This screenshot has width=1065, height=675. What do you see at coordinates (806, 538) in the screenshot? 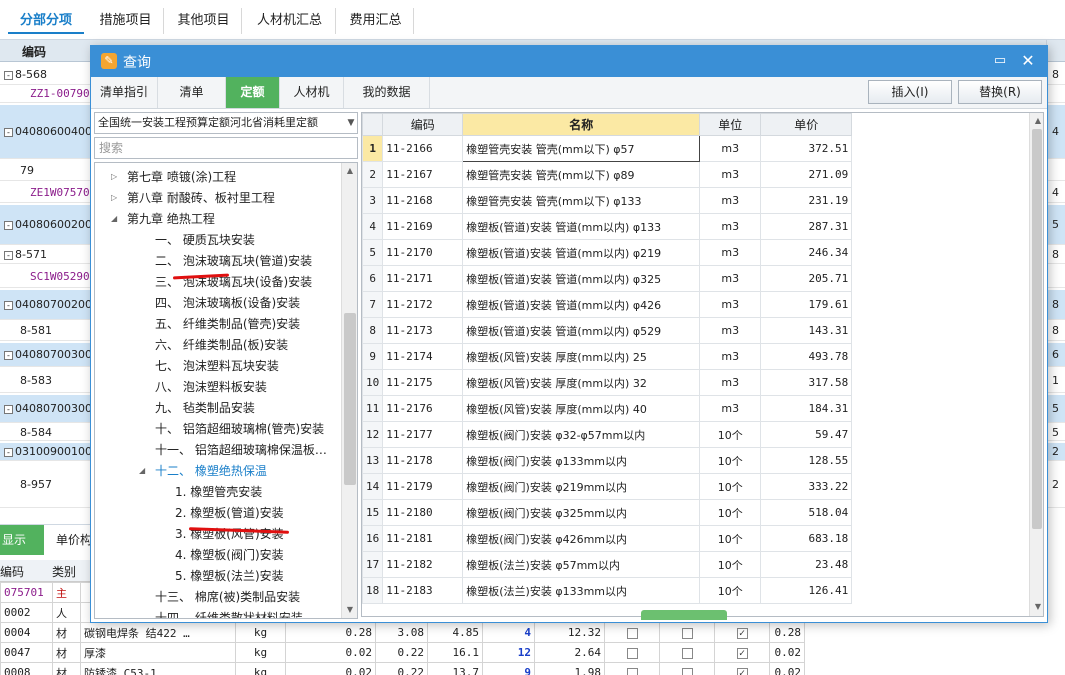
I see `quota-price: 683.18` at bounding box center [806, 538].